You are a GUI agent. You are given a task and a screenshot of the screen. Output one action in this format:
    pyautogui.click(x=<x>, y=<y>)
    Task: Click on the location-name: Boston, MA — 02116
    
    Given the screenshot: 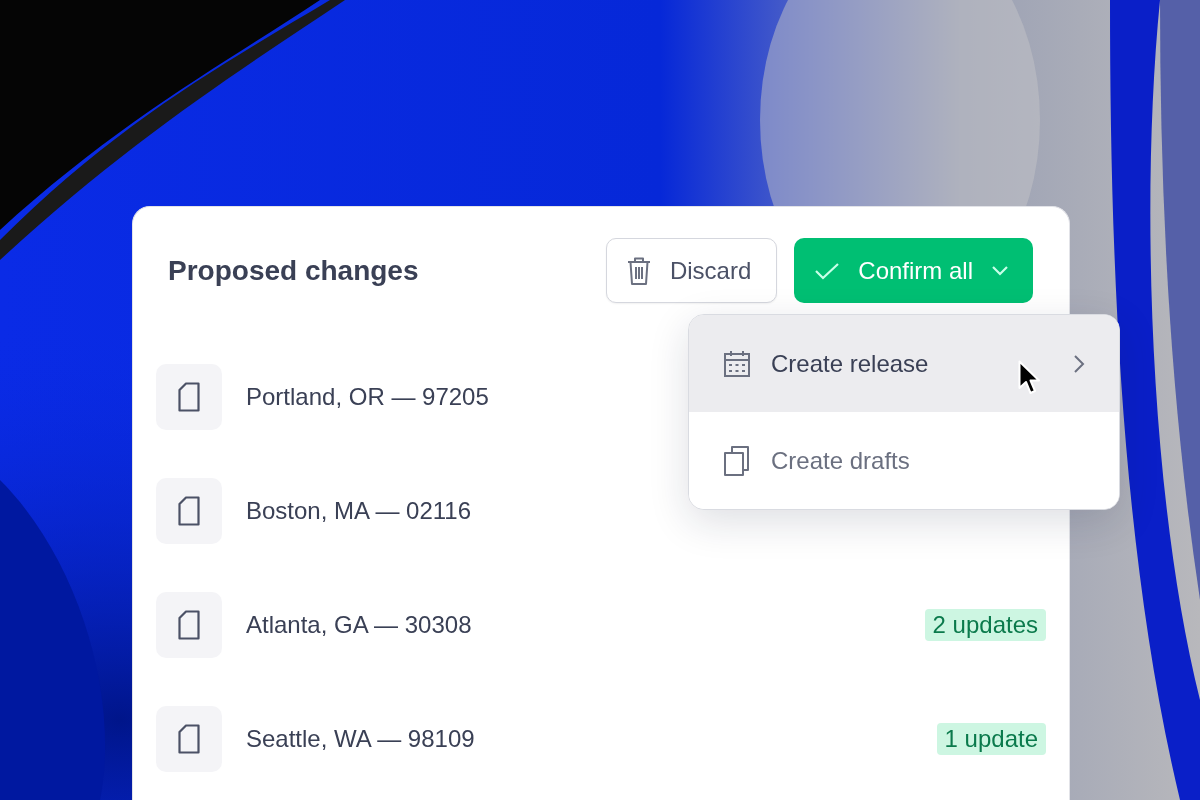 What is the action you would take?
    pyautogui.click(x=359, y=511)
    